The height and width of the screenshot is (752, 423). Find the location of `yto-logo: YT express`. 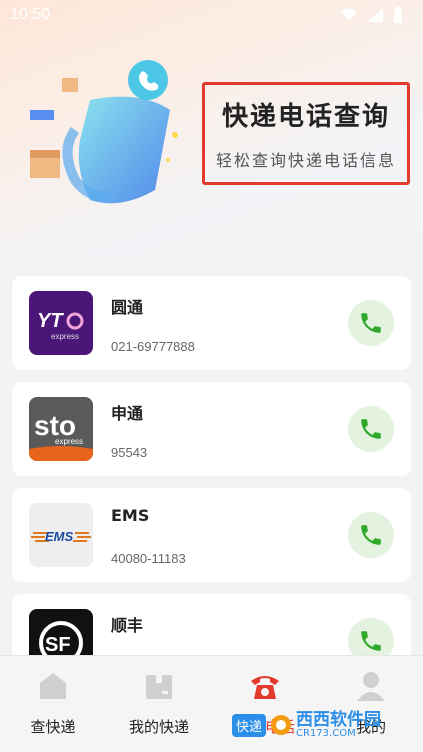

yto-logo: YT express is located at coordinates (61, 323).